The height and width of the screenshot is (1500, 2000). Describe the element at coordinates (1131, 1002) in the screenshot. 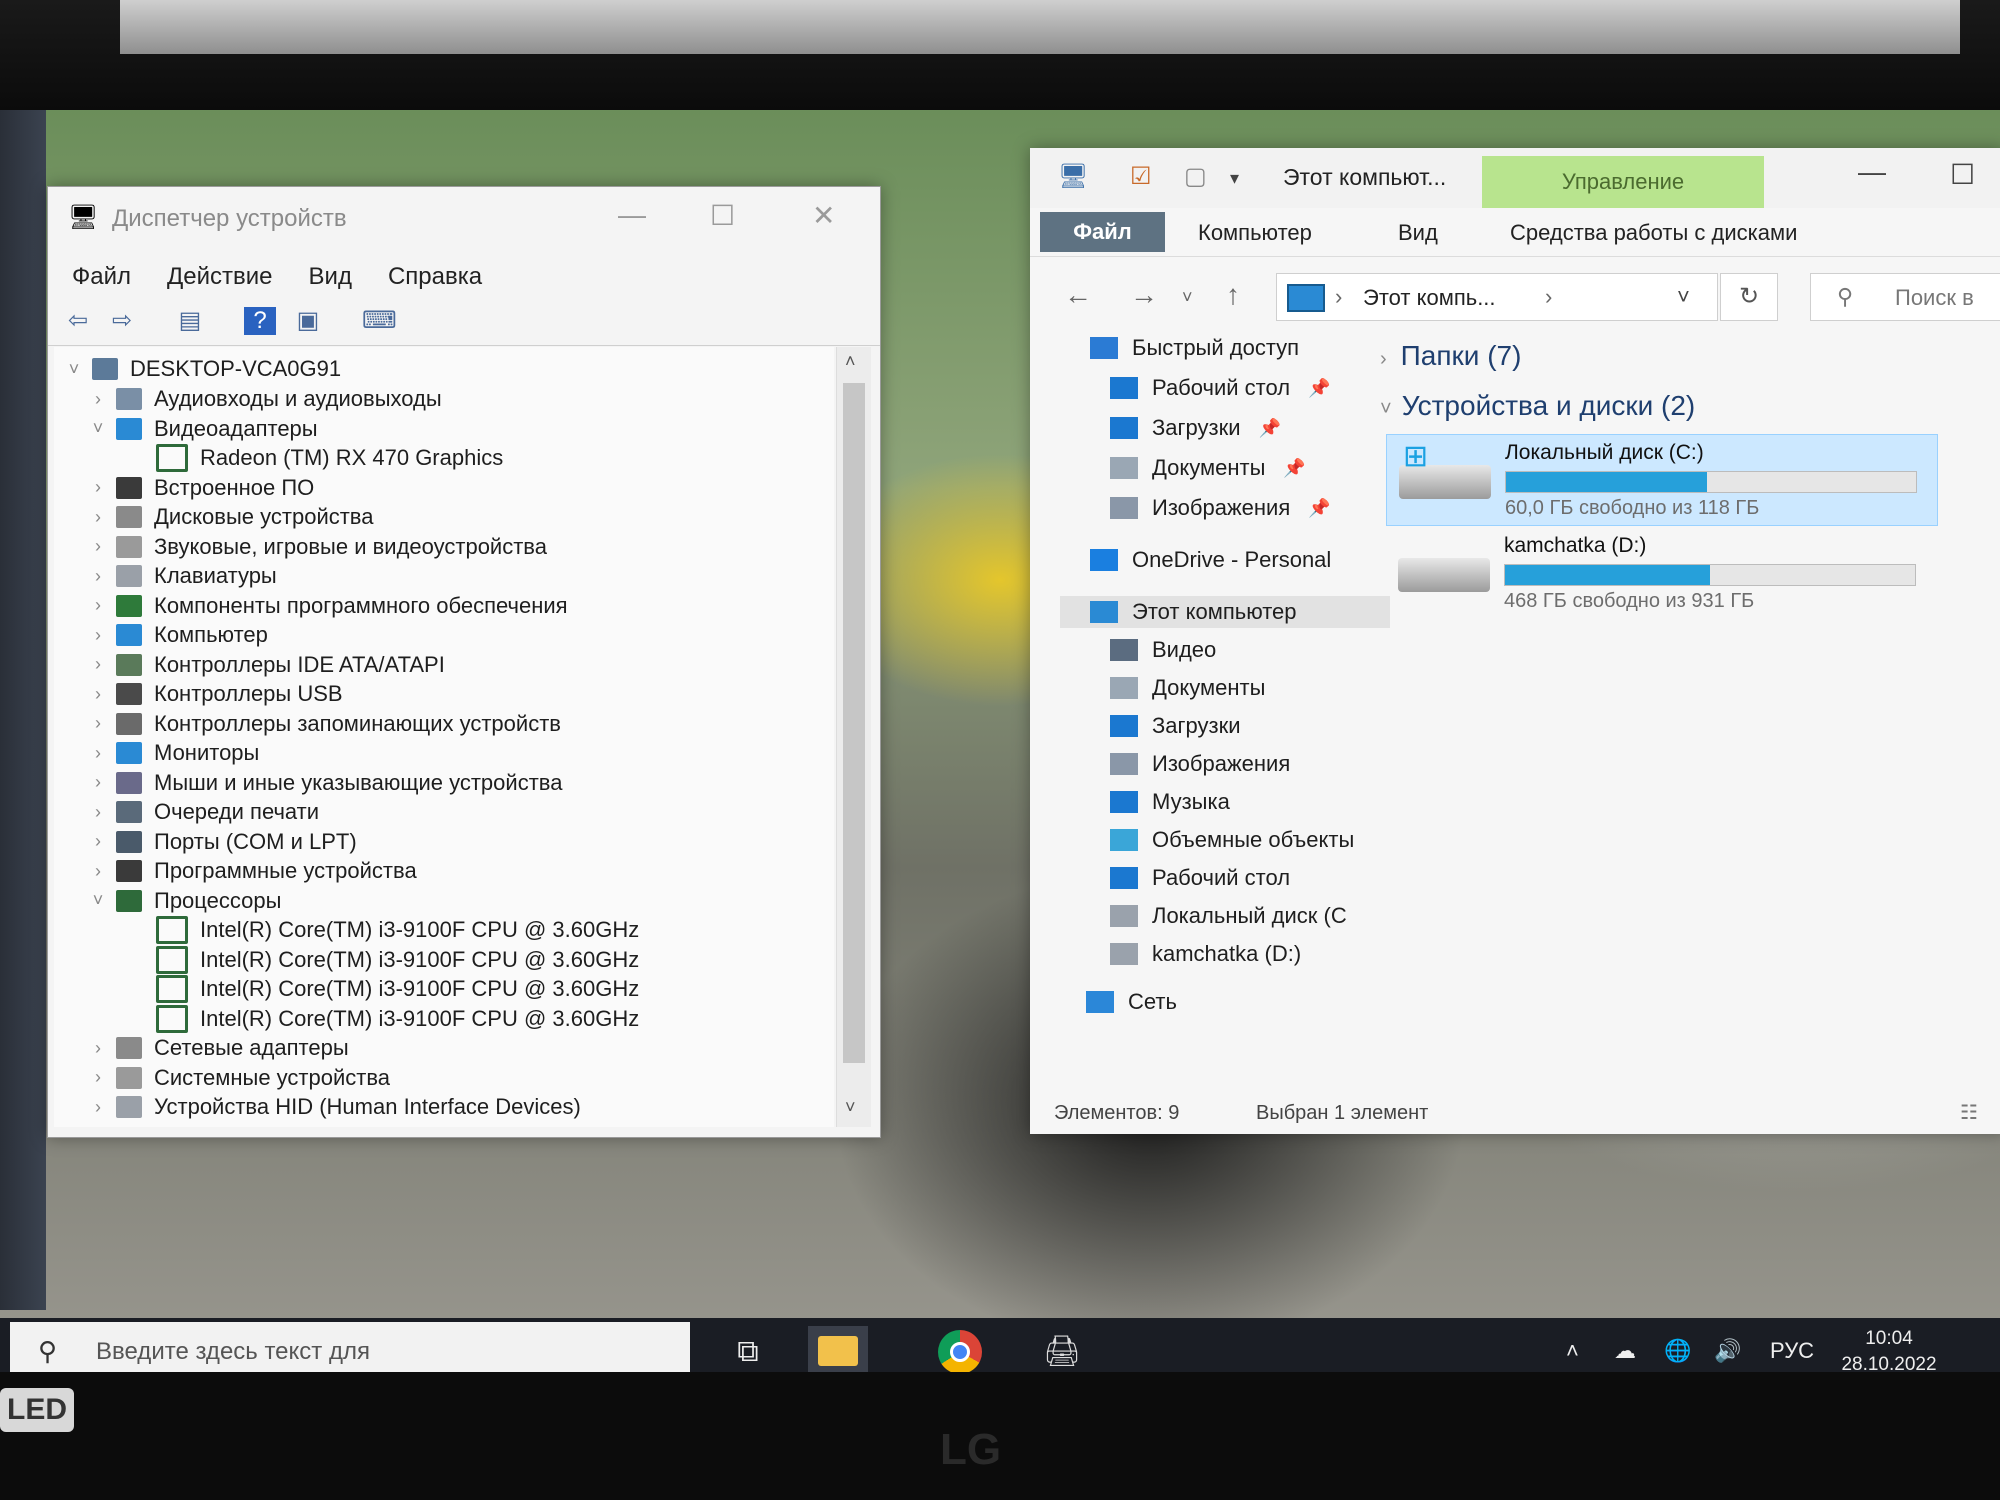

I see `nav-item: Сеть` at that location.